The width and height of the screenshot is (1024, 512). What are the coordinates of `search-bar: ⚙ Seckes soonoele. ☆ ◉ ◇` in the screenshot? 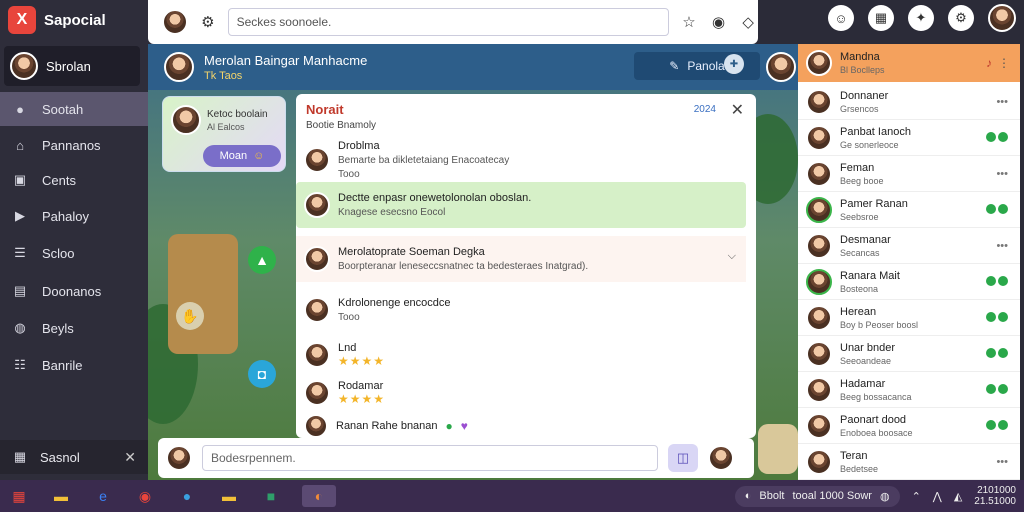 It's located at (453, 22).